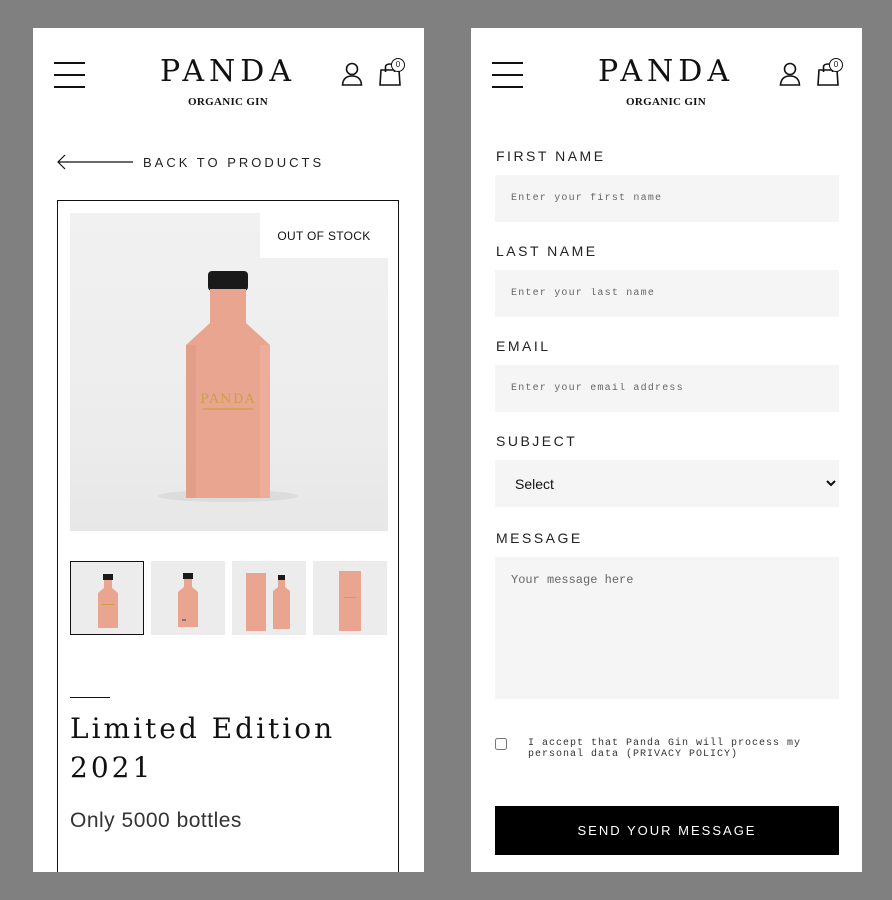 This screenshot has width=892, height=900. Describe the element at coordinates (234, 162) in the screenshot. I see `back-label: BACK TO PRODUCTS` at that location.